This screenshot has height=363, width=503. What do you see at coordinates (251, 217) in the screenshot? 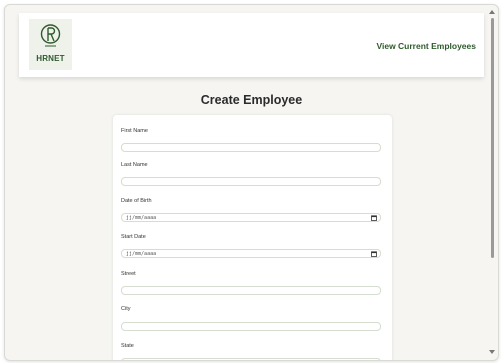
I see `date-of-birth-input: jj/mm/aaaa` at bounding box center [251, 217].